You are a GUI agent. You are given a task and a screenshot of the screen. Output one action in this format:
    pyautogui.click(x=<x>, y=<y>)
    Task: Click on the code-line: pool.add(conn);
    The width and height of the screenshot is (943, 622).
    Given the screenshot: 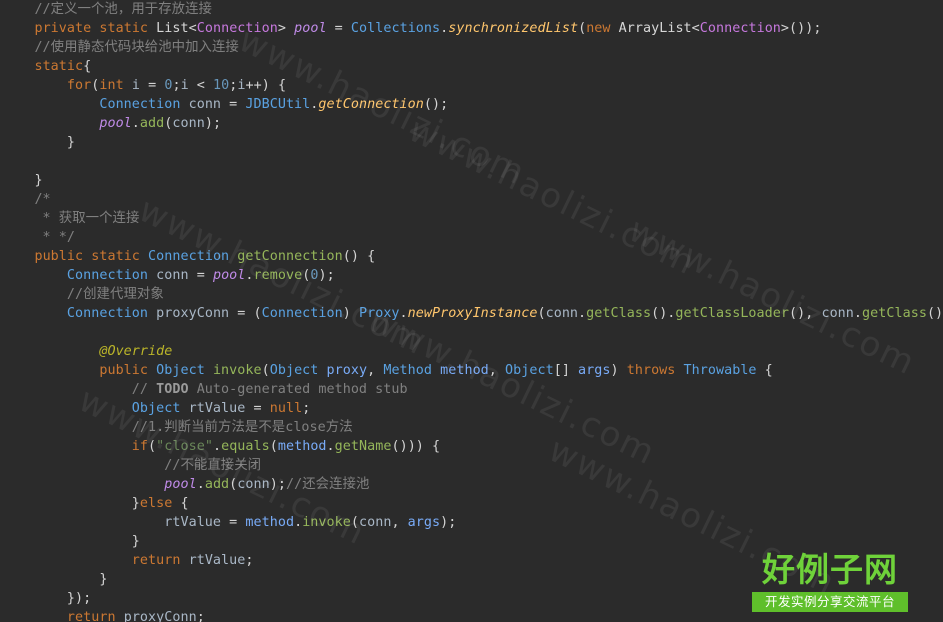 What is the action you would take?
    pyautogui.click(x=111, y=123)
    